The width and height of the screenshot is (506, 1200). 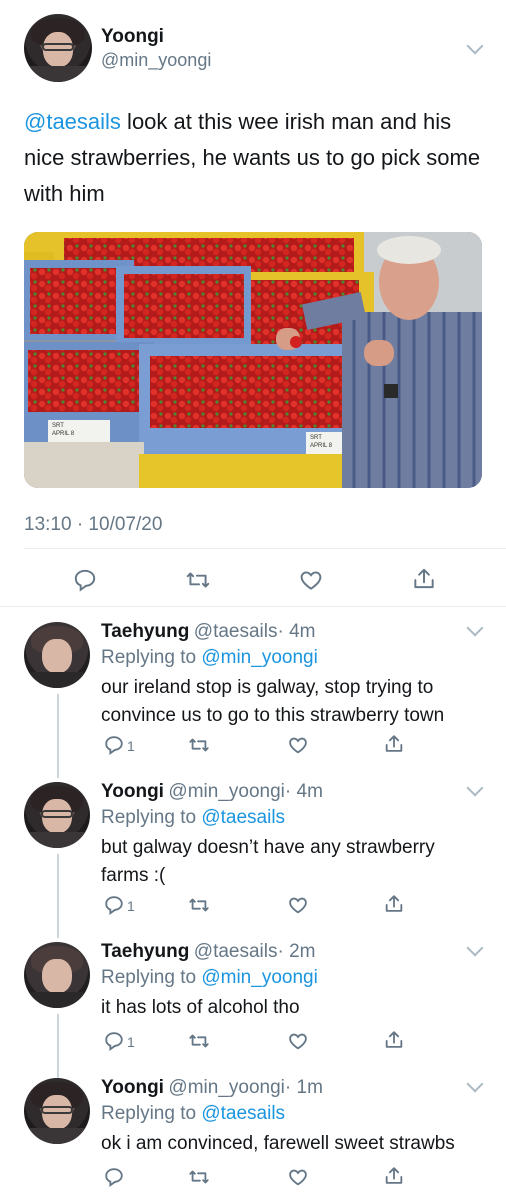 What do you see at coordinates (72, 121) in the screenshot?
I see `mention-link: @taesails` at bounding box center [72, 121].